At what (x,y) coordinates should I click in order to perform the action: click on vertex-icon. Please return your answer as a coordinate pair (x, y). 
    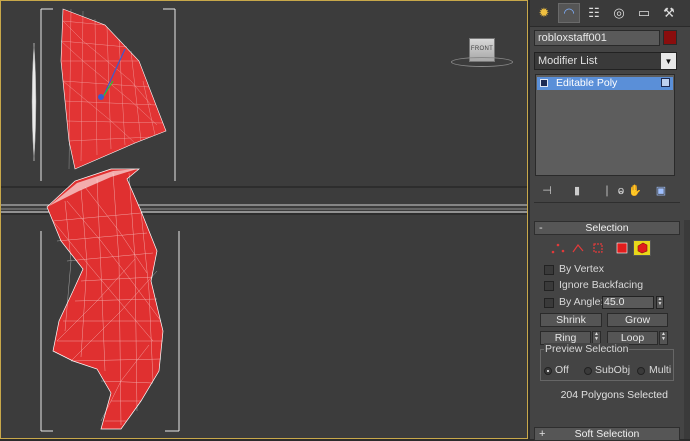
    Looking at the image, I should click on (557, 248).